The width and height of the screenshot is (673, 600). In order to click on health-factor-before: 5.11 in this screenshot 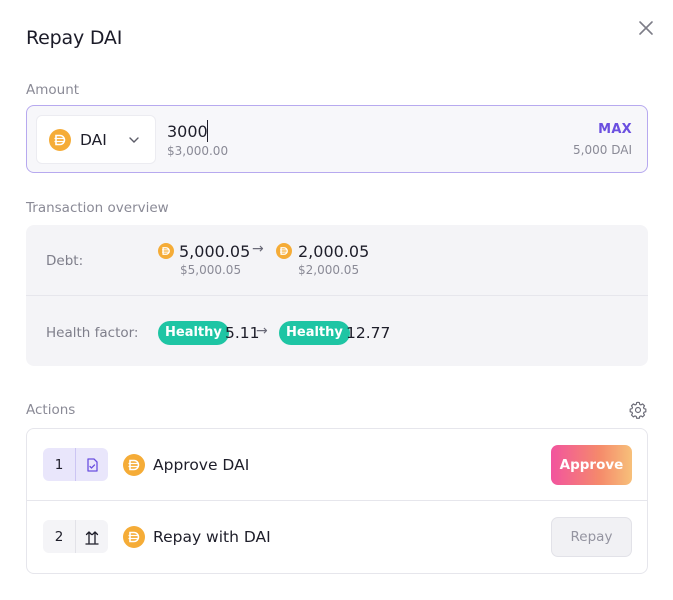, I will do `click(242, 333)`.